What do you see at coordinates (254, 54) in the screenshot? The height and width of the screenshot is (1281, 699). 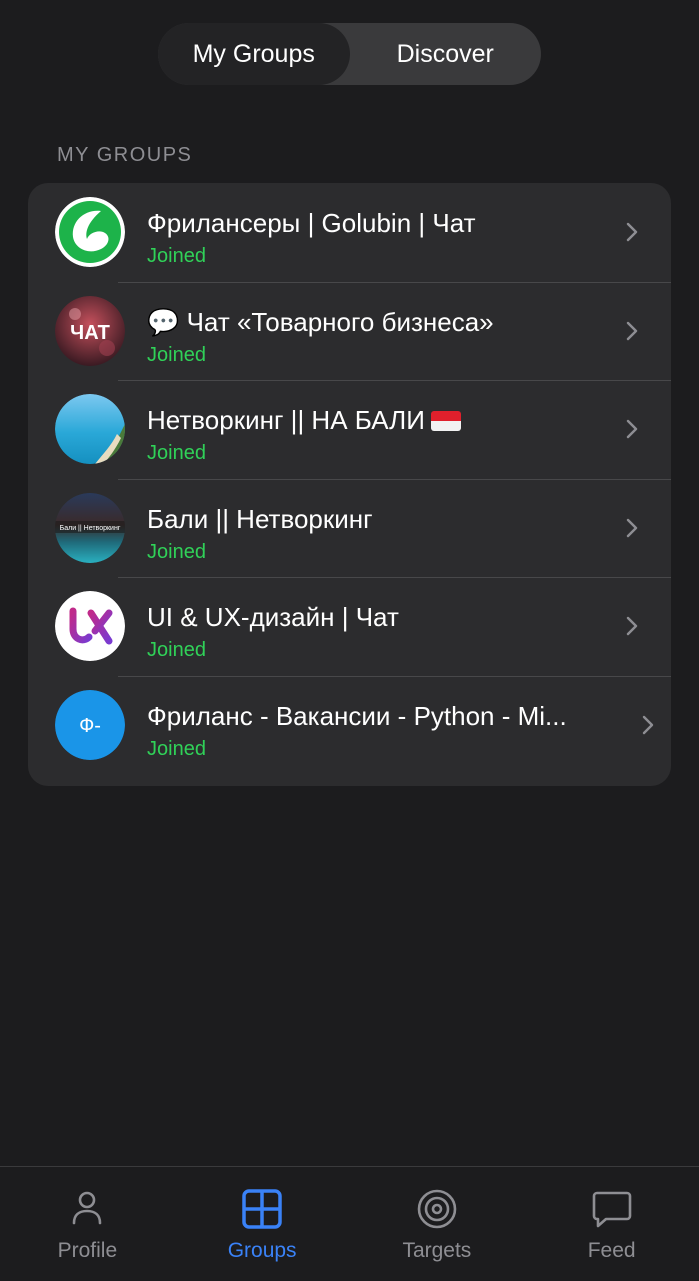 I see `tab-my-groups: My Groups` at bounding box center [254, 54].